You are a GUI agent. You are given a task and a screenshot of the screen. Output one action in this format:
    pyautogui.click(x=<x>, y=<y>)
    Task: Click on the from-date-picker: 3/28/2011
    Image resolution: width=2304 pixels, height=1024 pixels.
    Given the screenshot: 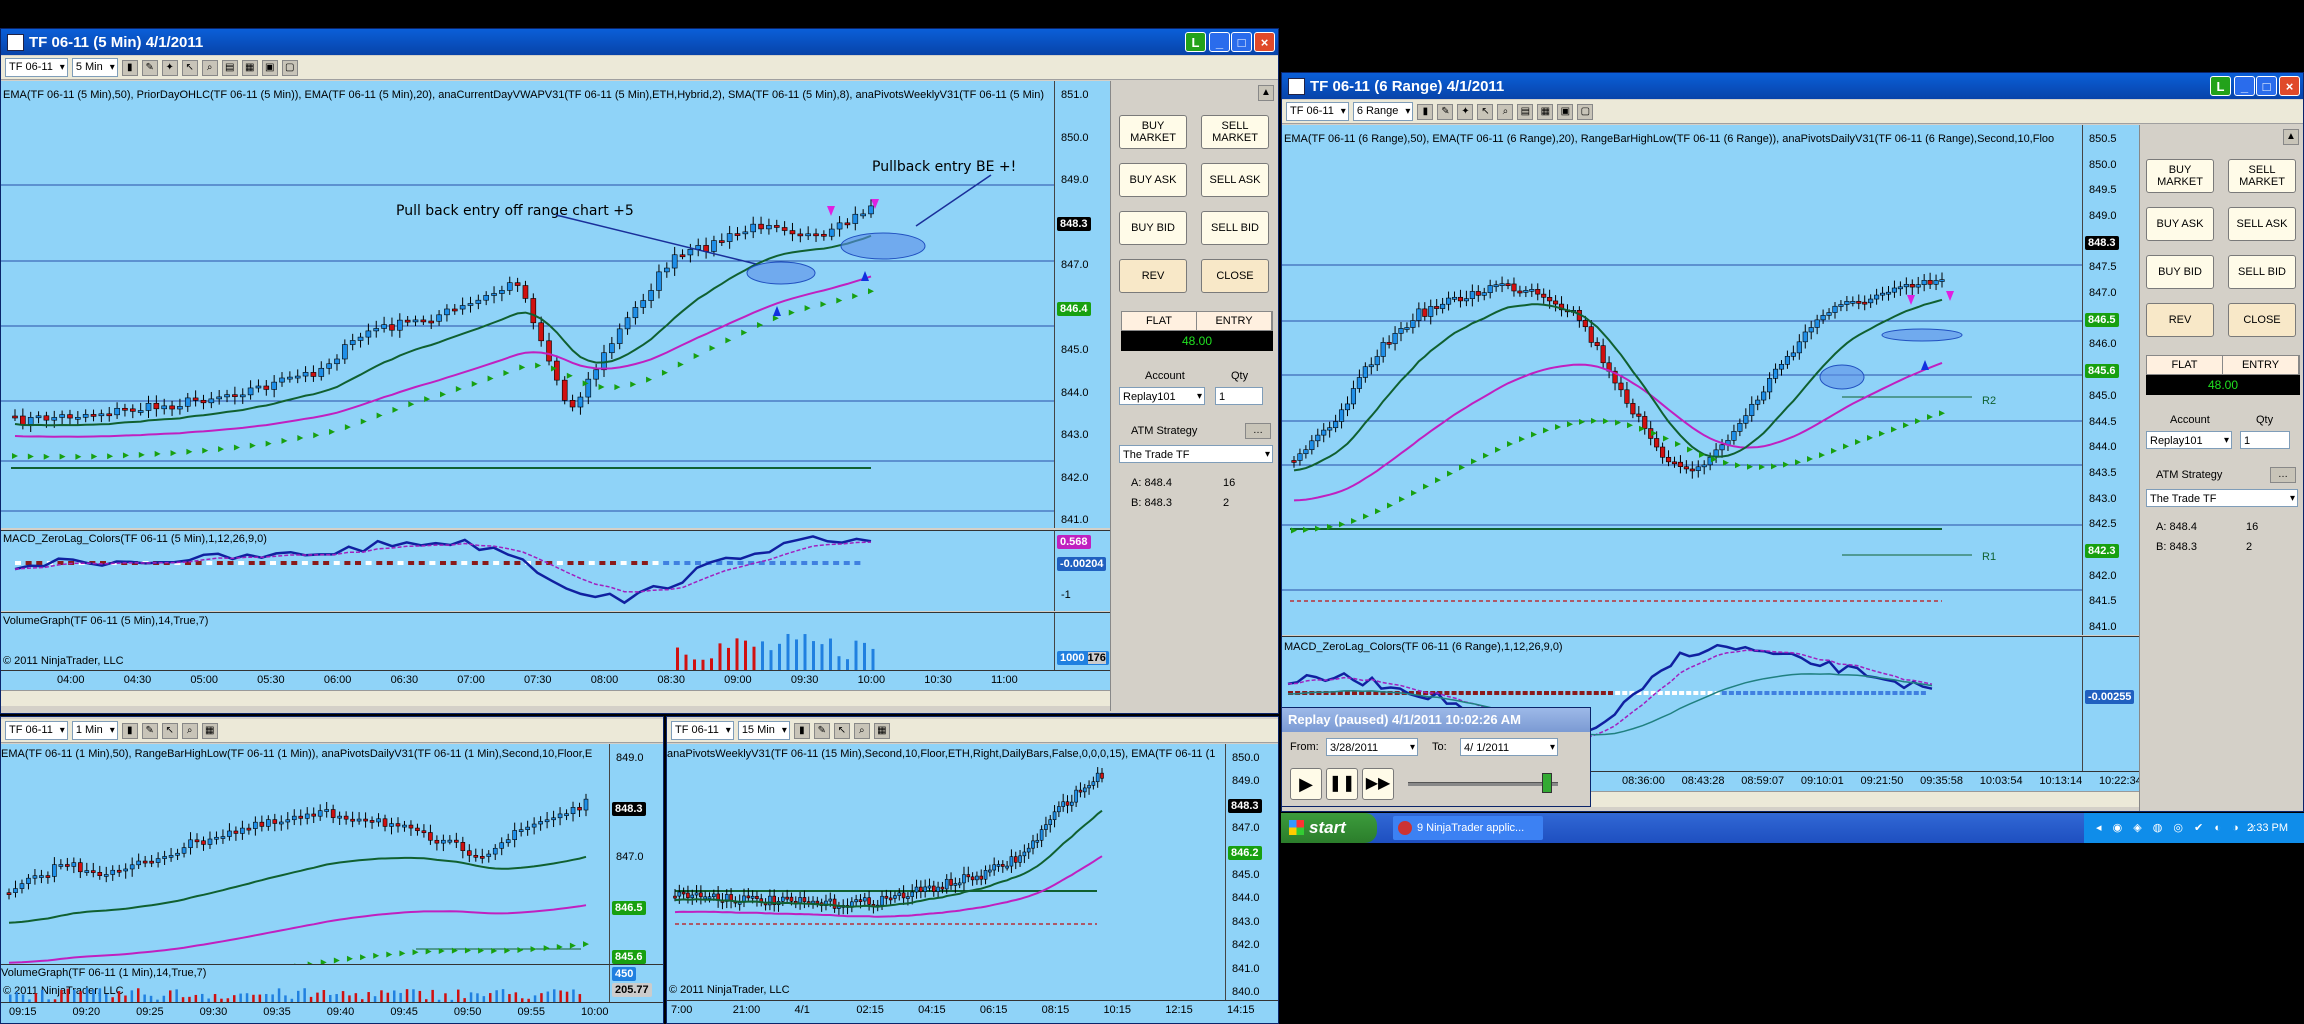 What is the action you would take?
    pyautogui.click(x=1372, y=747)
    